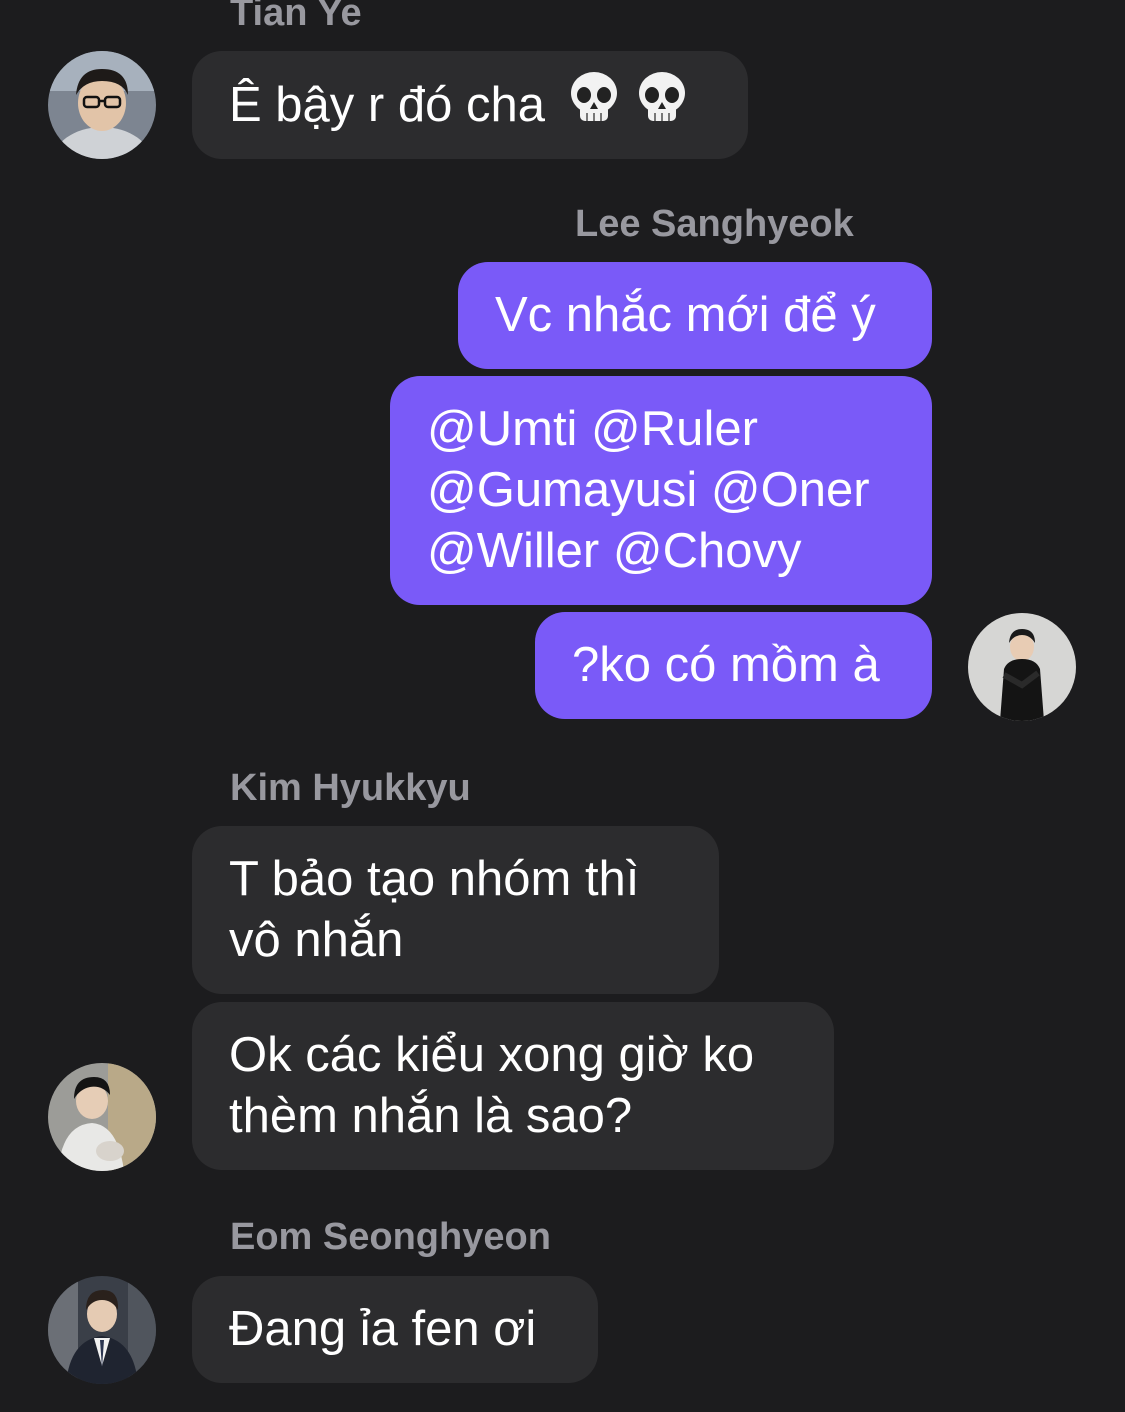 This screenshot has height=1412, width=1125. I want to click on message-bubble: ?ko có mồm à, so click(733, 665).